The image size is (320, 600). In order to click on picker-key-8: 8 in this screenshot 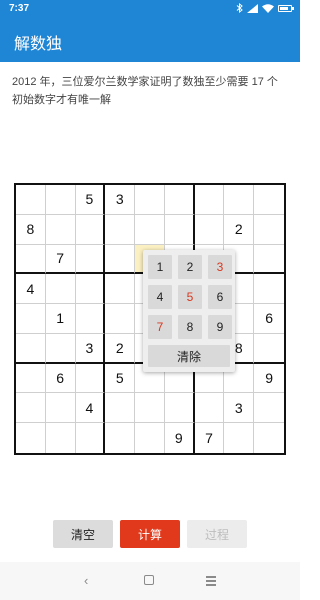, I will do `click(190, 327)`.